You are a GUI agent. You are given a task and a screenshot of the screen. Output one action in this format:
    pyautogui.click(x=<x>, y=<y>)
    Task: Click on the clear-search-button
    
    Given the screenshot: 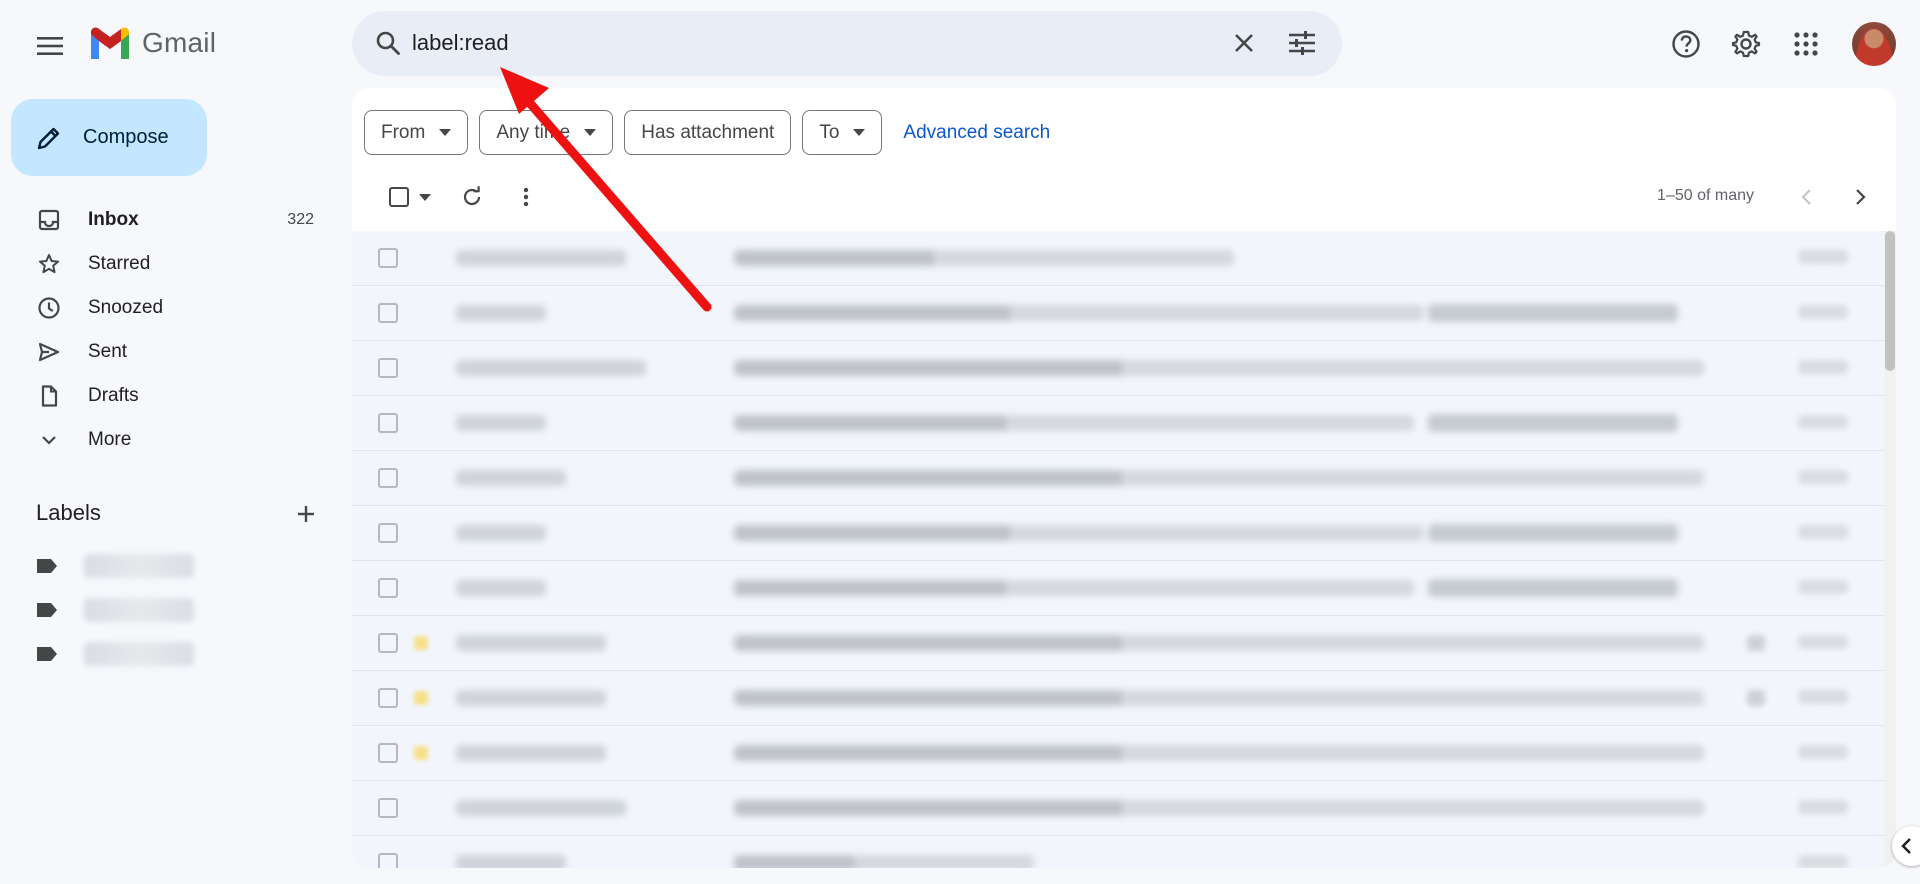 What is the action you would take?
    pyautogui.click(x=1244, y=43)
    